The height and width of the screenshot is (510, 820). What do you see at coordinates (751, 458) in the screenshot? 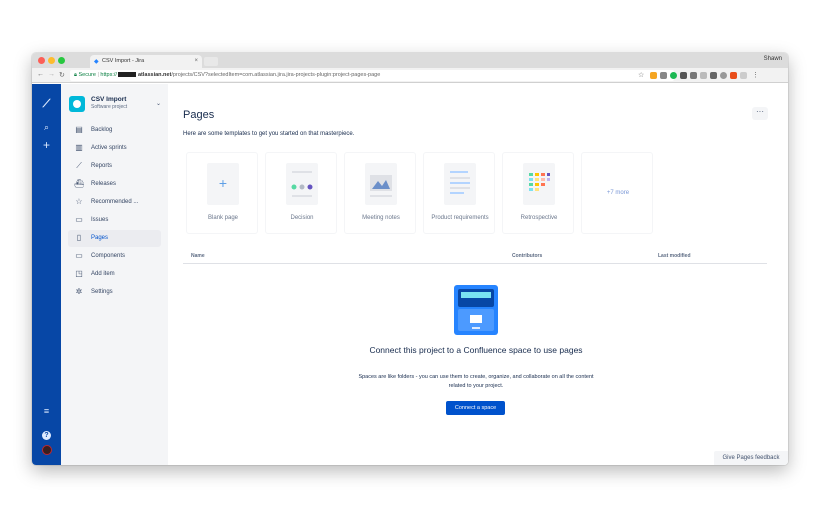
I see `give-feedback-button: Give Pages feedback` at bounding box center [751, 458].